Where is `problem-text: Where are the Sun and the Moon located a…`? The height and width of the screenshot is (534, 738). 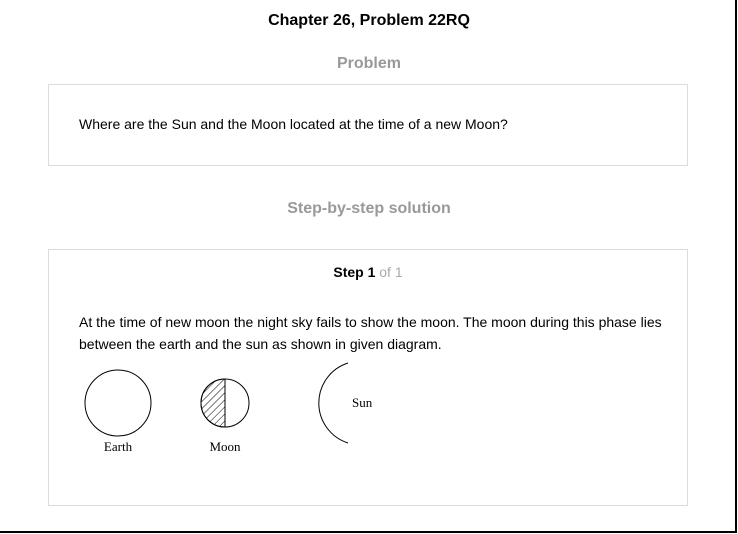
problem-text: Where are the Sun and the Moon located a… is located at coordinates (293, 124).